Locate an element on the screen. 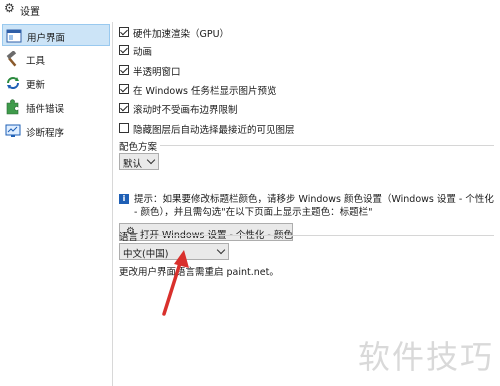 This screenshot has width=500, height=386. gear-icon: ⚙ is located at coordinates (9, 8).